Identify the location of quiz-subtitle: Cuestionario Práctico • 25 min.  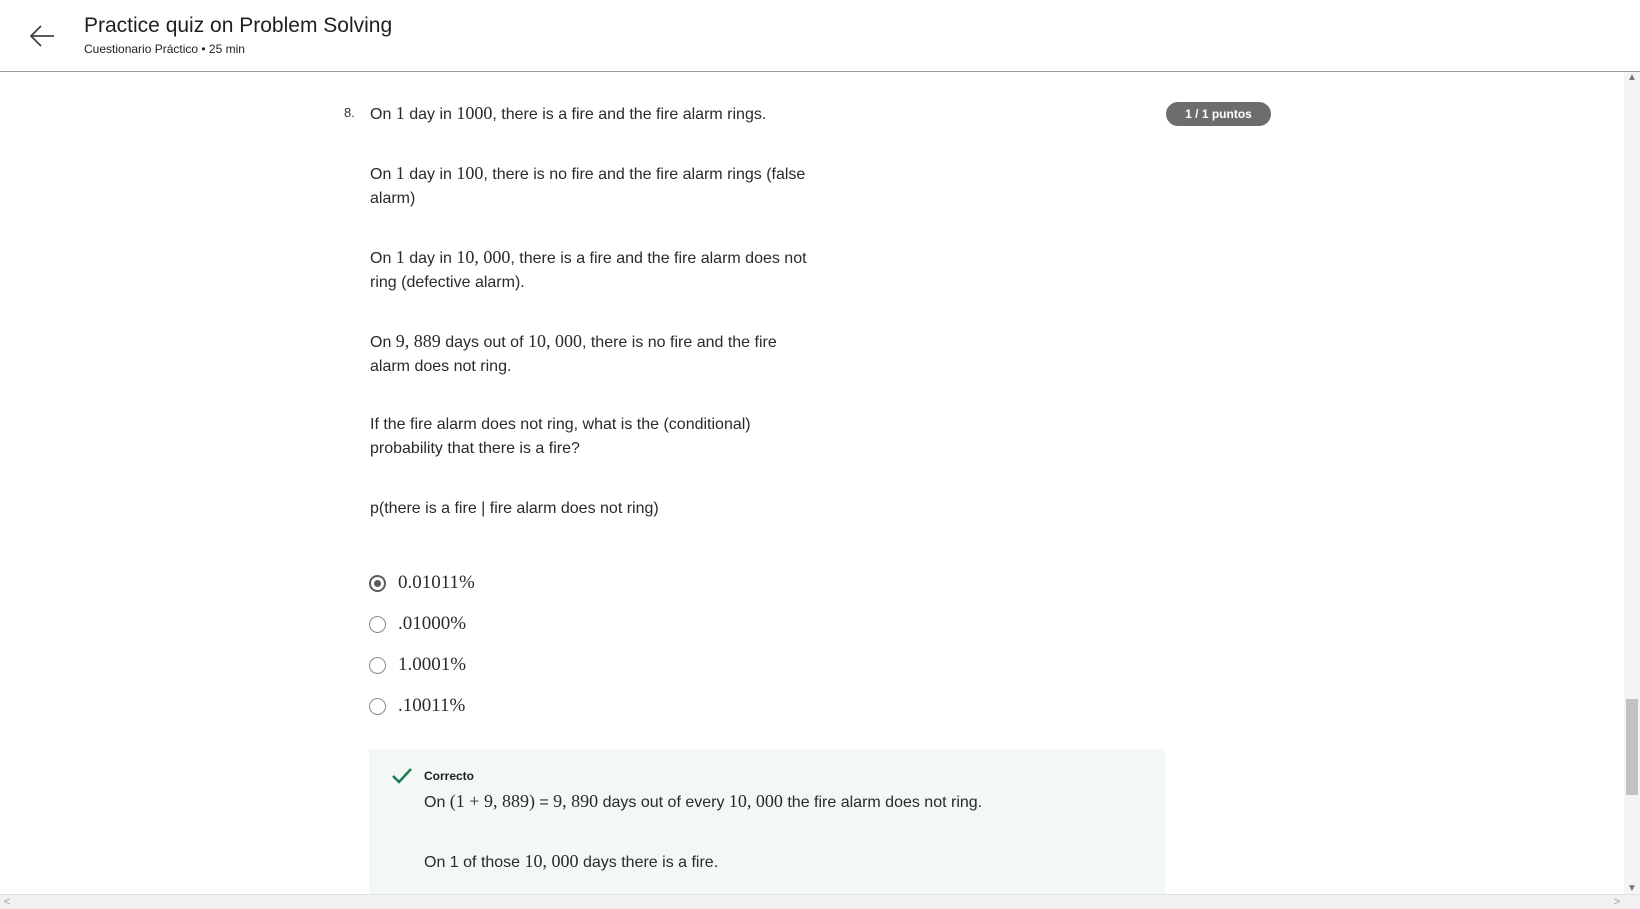
(164, 49).